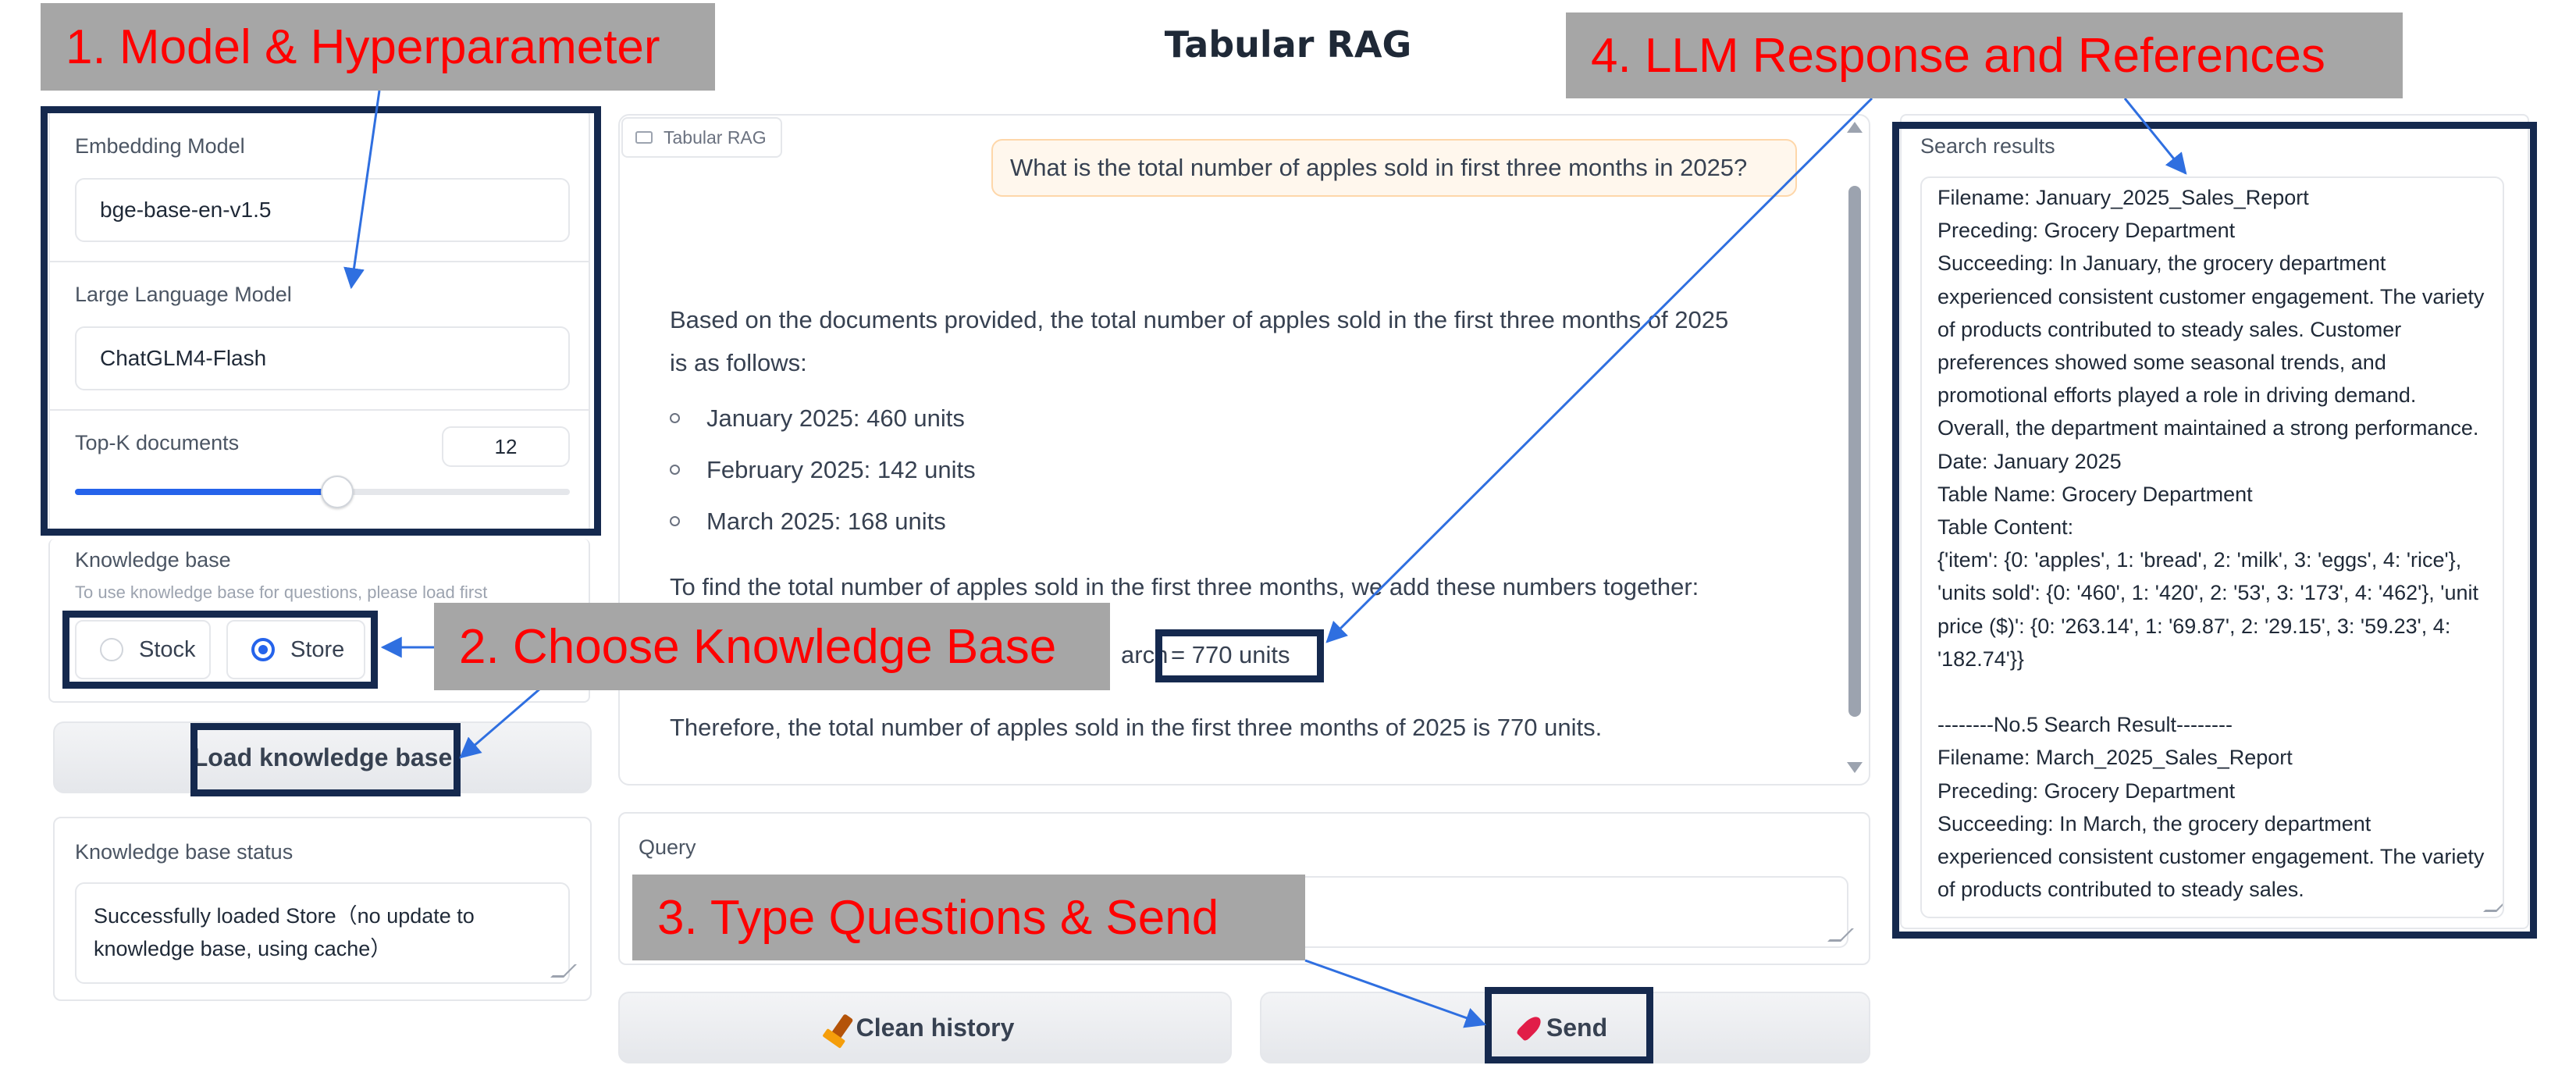 The image size is (2576, 1083). What do you see at coordinates (378, 47) in the screenshot?
I see `callout-model-hyperparameter: 1. Model & Hyperparameter` at bounding box center [378, 47].